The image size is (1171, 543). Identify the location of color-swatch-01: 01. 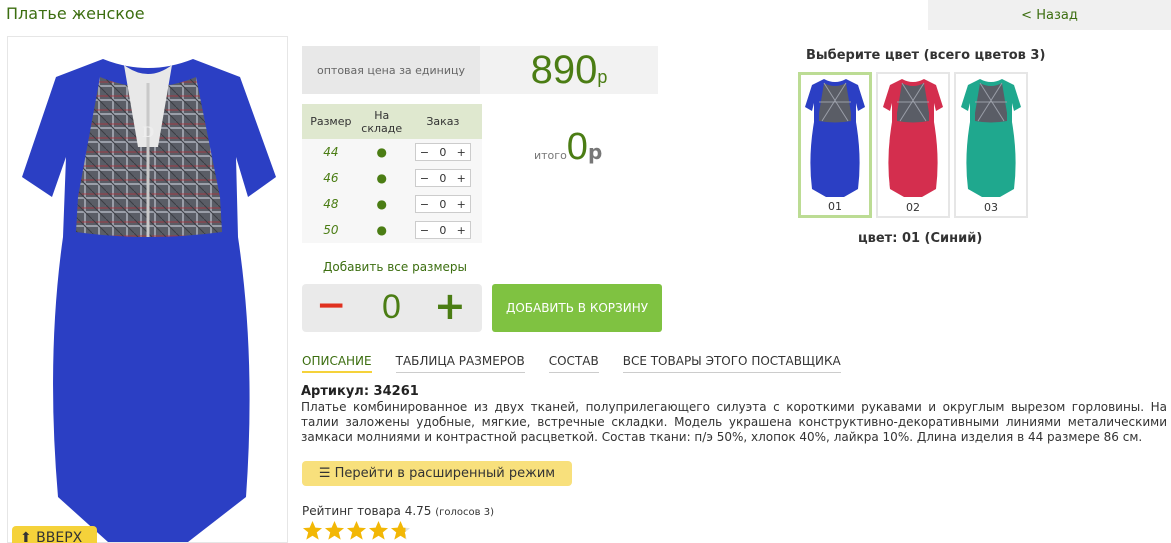
(835, 145).